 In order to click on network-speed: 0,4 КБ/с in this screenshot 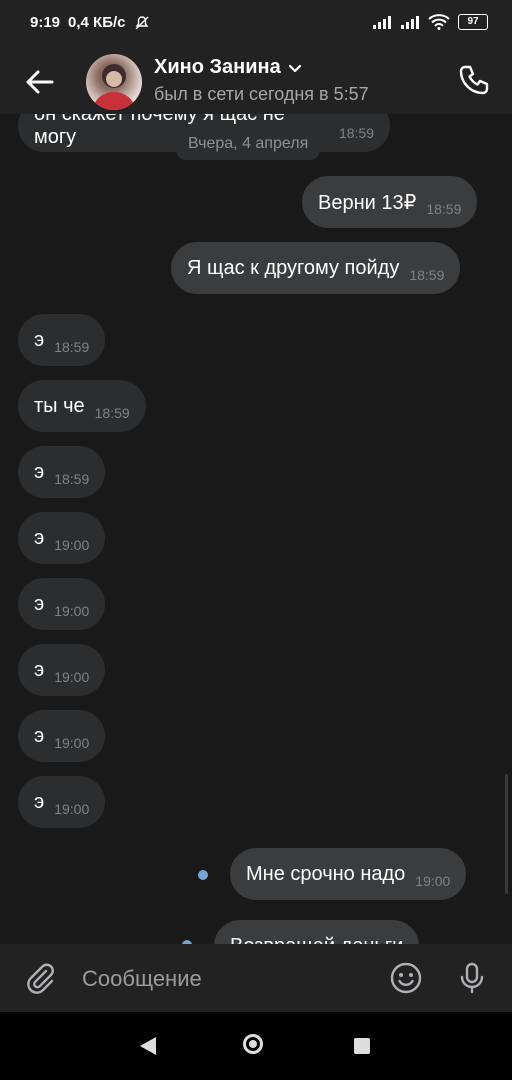, I will do `click(97, 22)`.